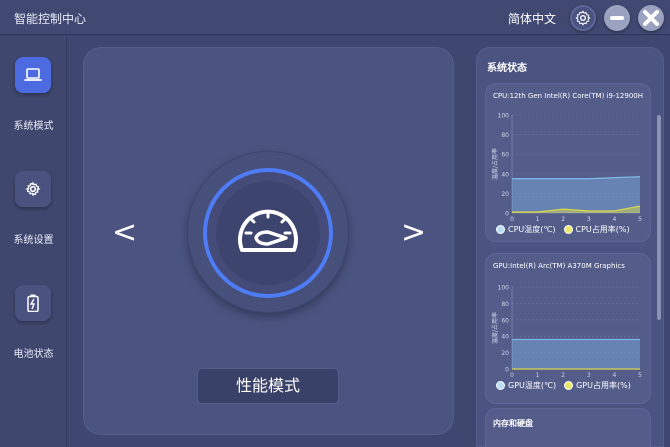 Image resolution: width=670 pixels, height=447 pixels. I want to click on sidebar-item-label: 电池状态, so click(33, 354).